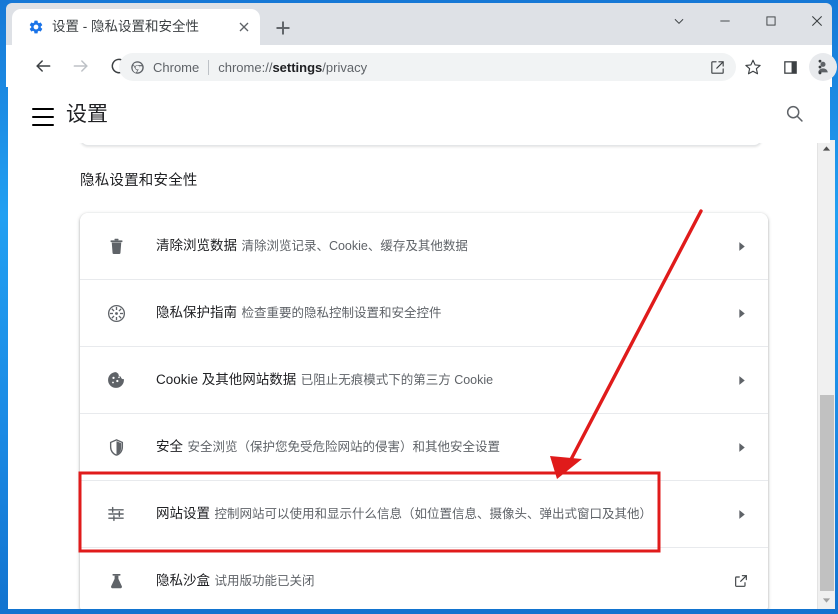 This screenshot has width=838, height=614. Describe the element at coordinates (116, 581) in the screenshot. I see `flask-icon` at that location.